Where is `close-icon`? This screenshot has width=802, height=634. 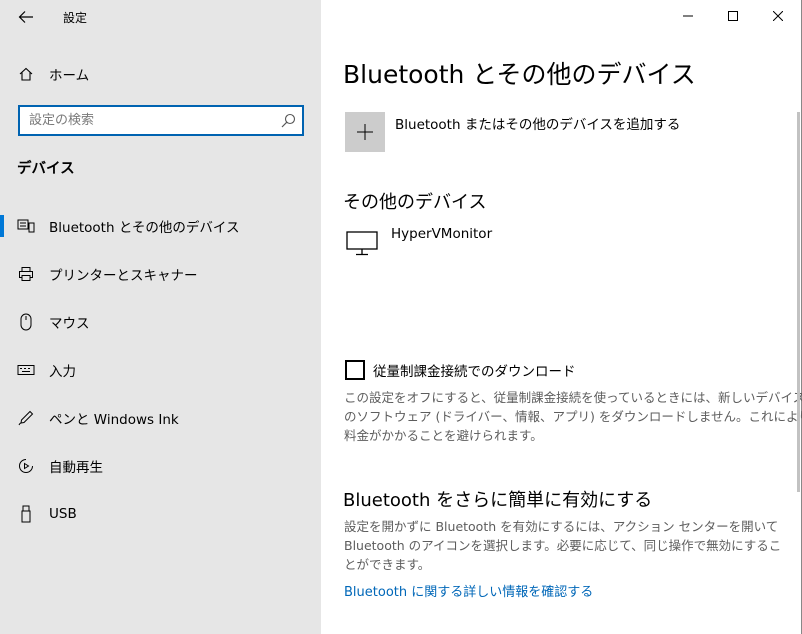 close-icon is located at coordinates (778, 16).